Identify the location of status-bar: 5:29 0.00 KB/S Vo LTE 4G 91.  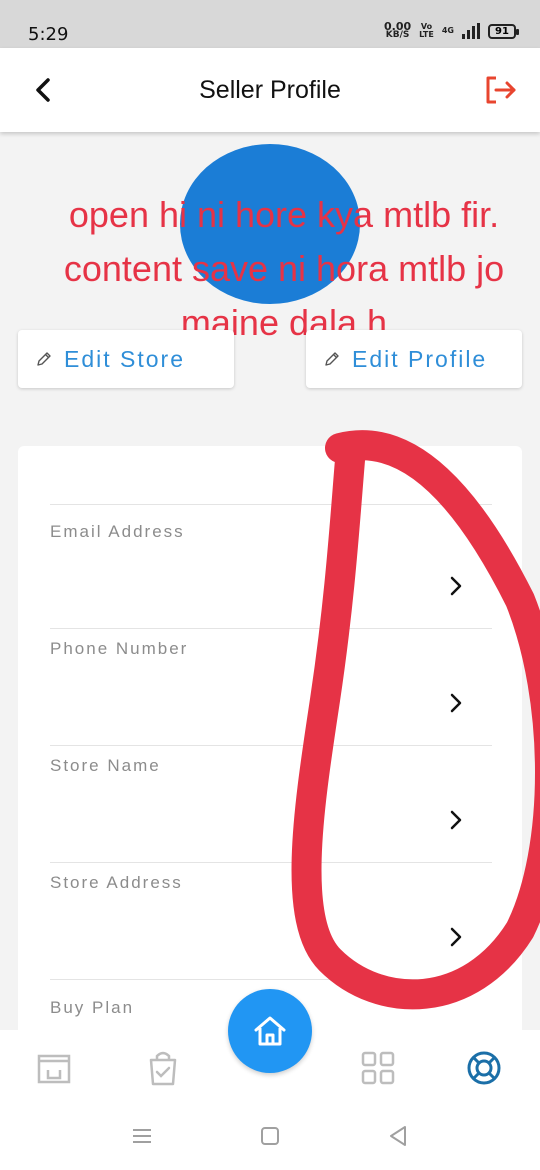
(270, 24).